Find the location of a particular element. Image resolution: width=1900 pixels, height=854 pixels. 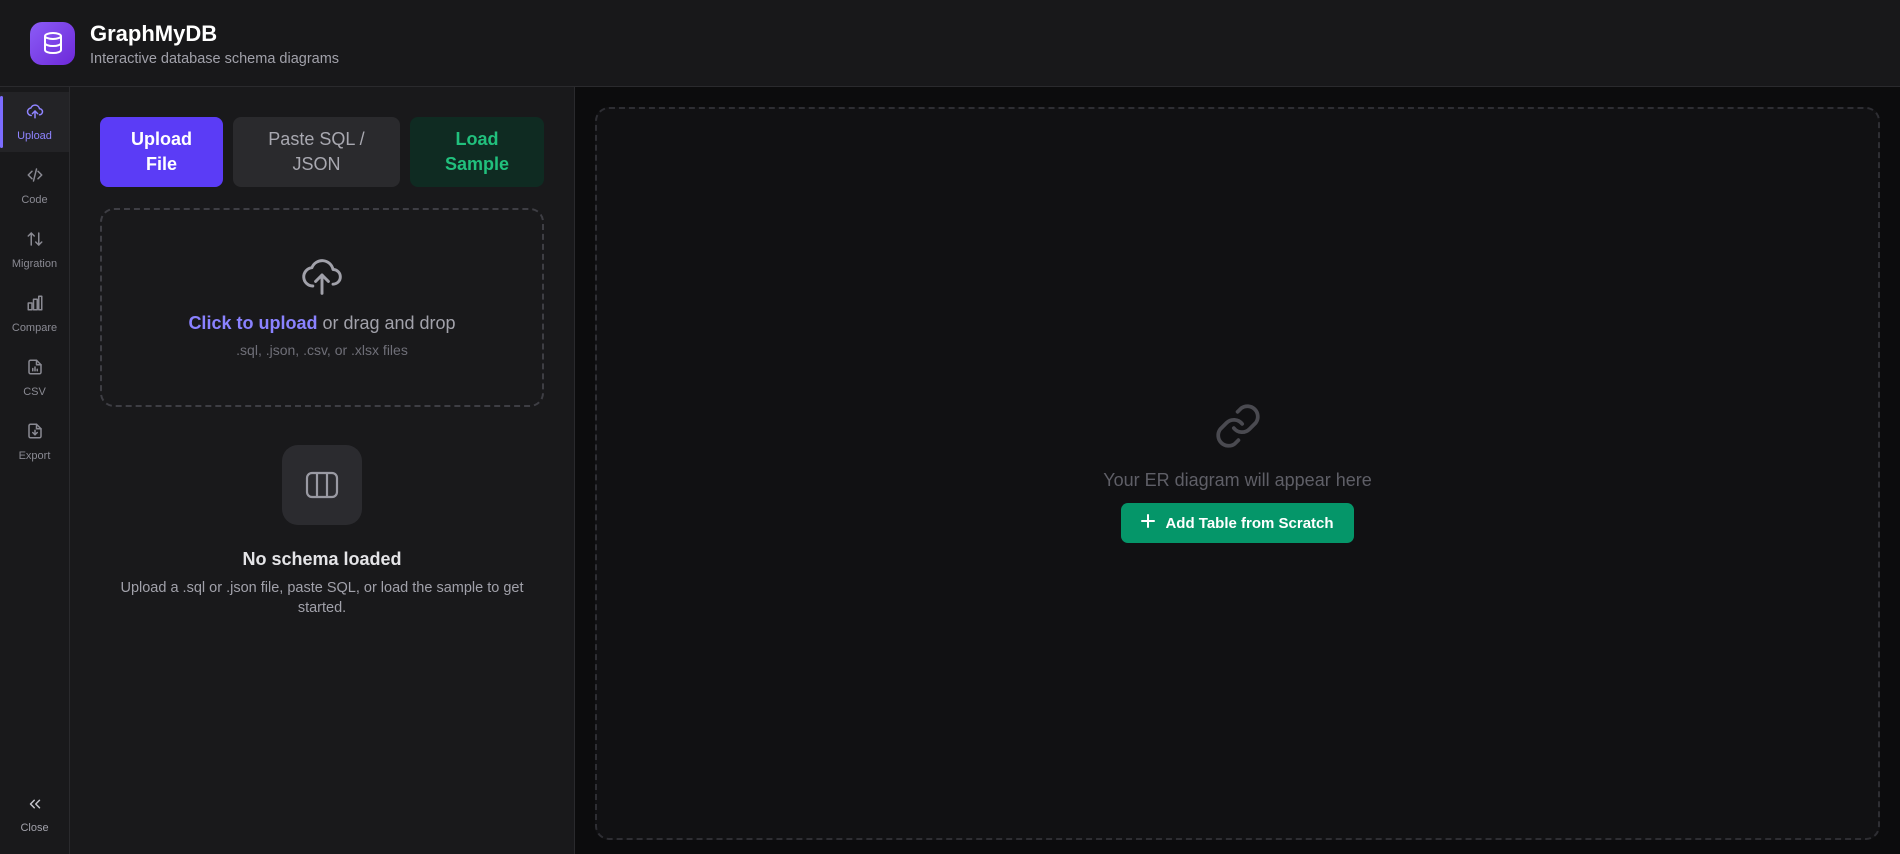

tab-load-sample: Load Sample is located at coordinates (477, 152).